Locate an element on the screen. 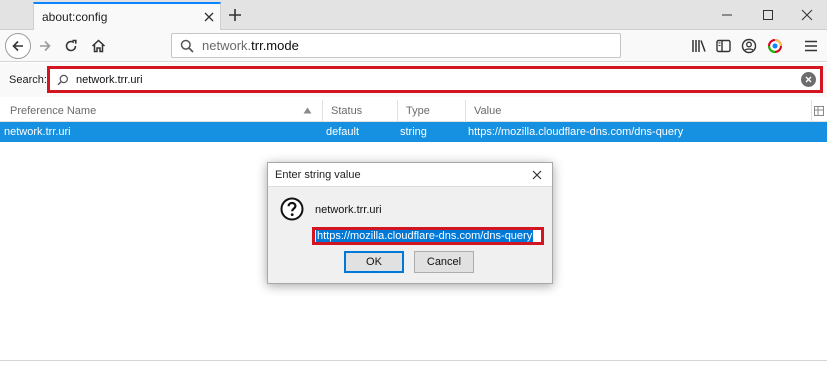 The width and height of the screenshot is (827, 366). account-icon is located at coordinates (749, 46).